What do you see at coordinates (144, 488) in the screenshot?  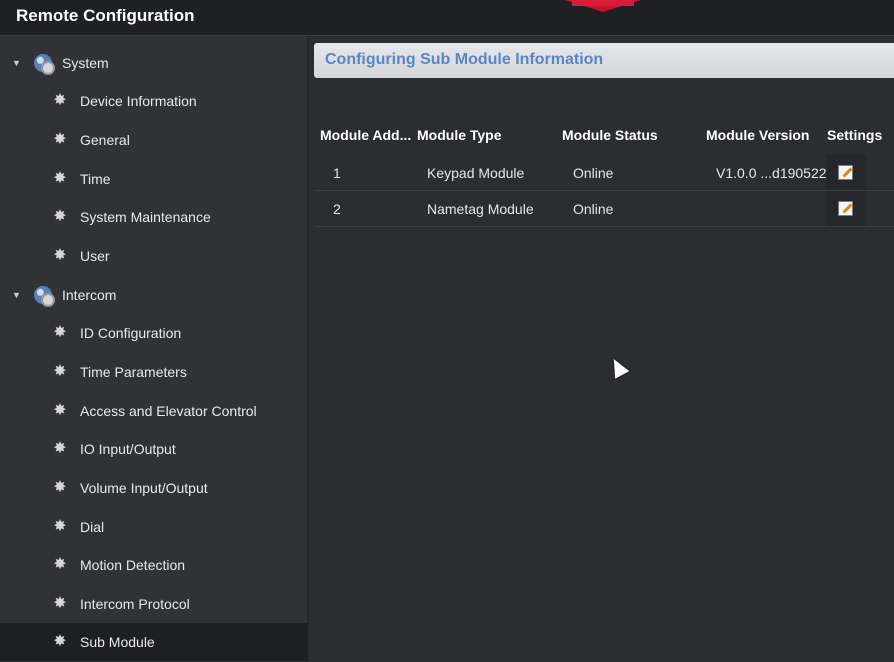 I see `tree-item-label: Volume Input/Output` at bounding box center [144, 488].